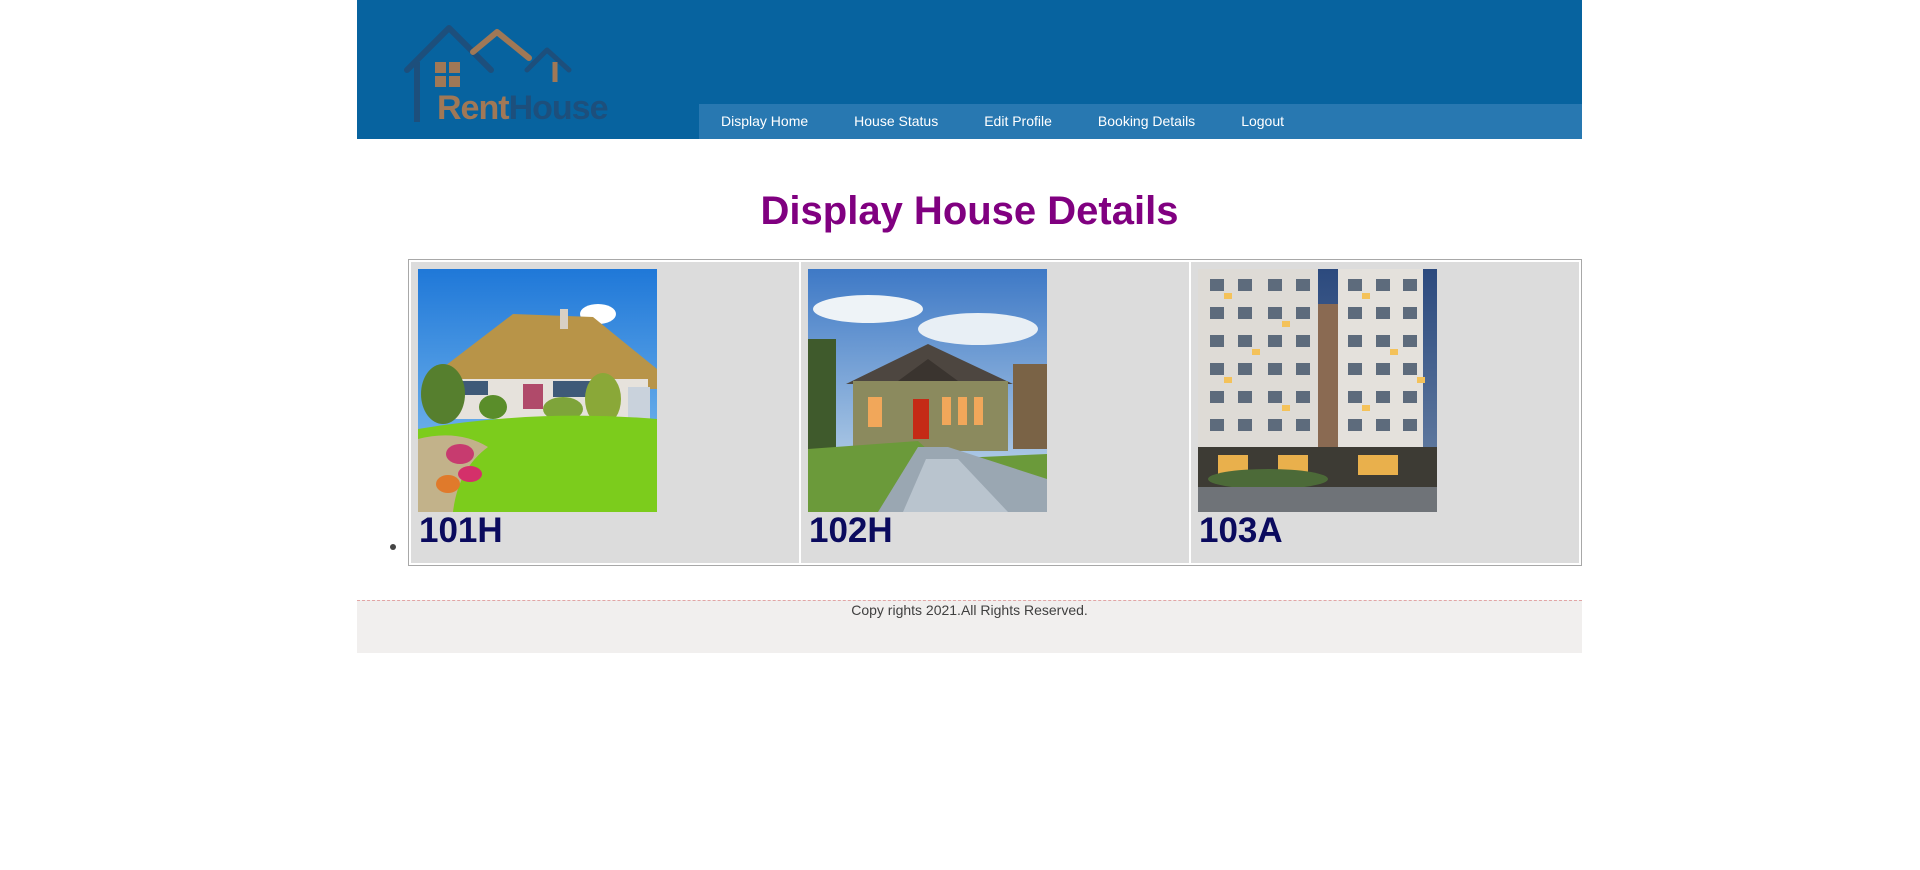 The image size is (1920, 870). What do you see at coordinates (461, 531) in the screenshot?
I see `house-id: 101H` at bounding box center [461, 531].